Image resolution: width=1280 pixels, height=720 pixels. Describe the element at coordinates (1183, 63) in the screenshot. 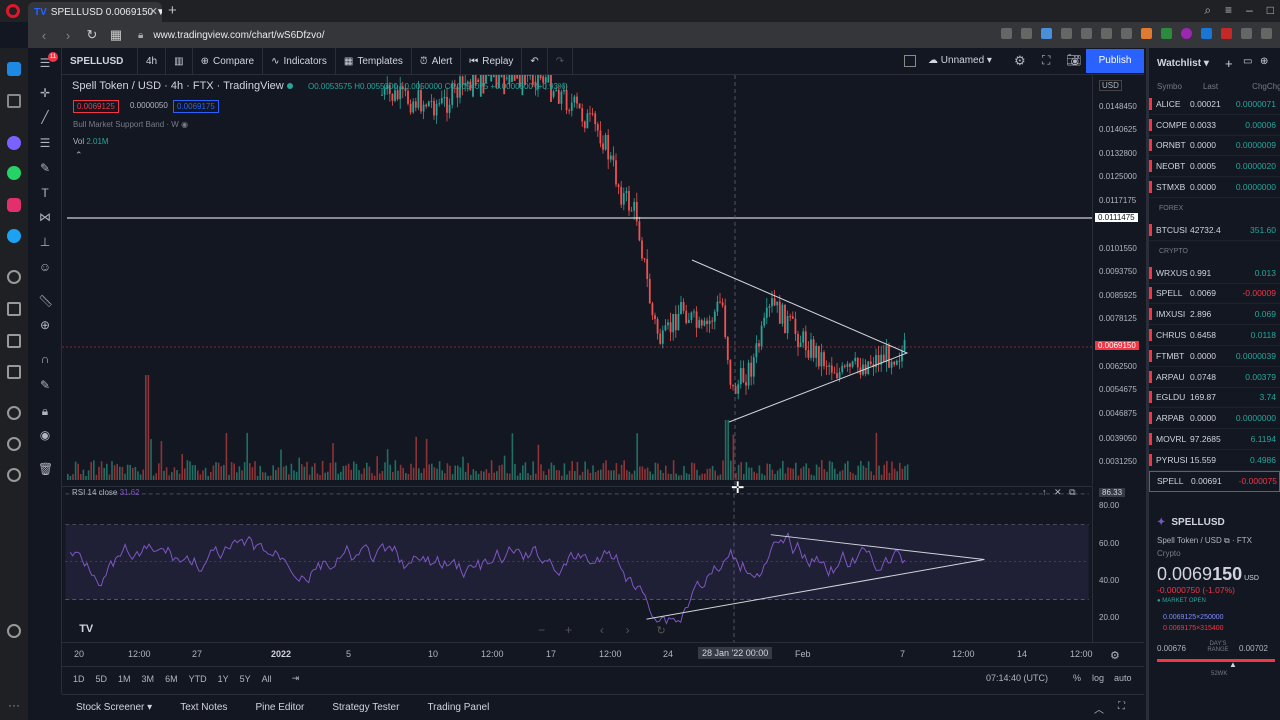

I see `watchlist-title: Watchlist ▾` at that location.